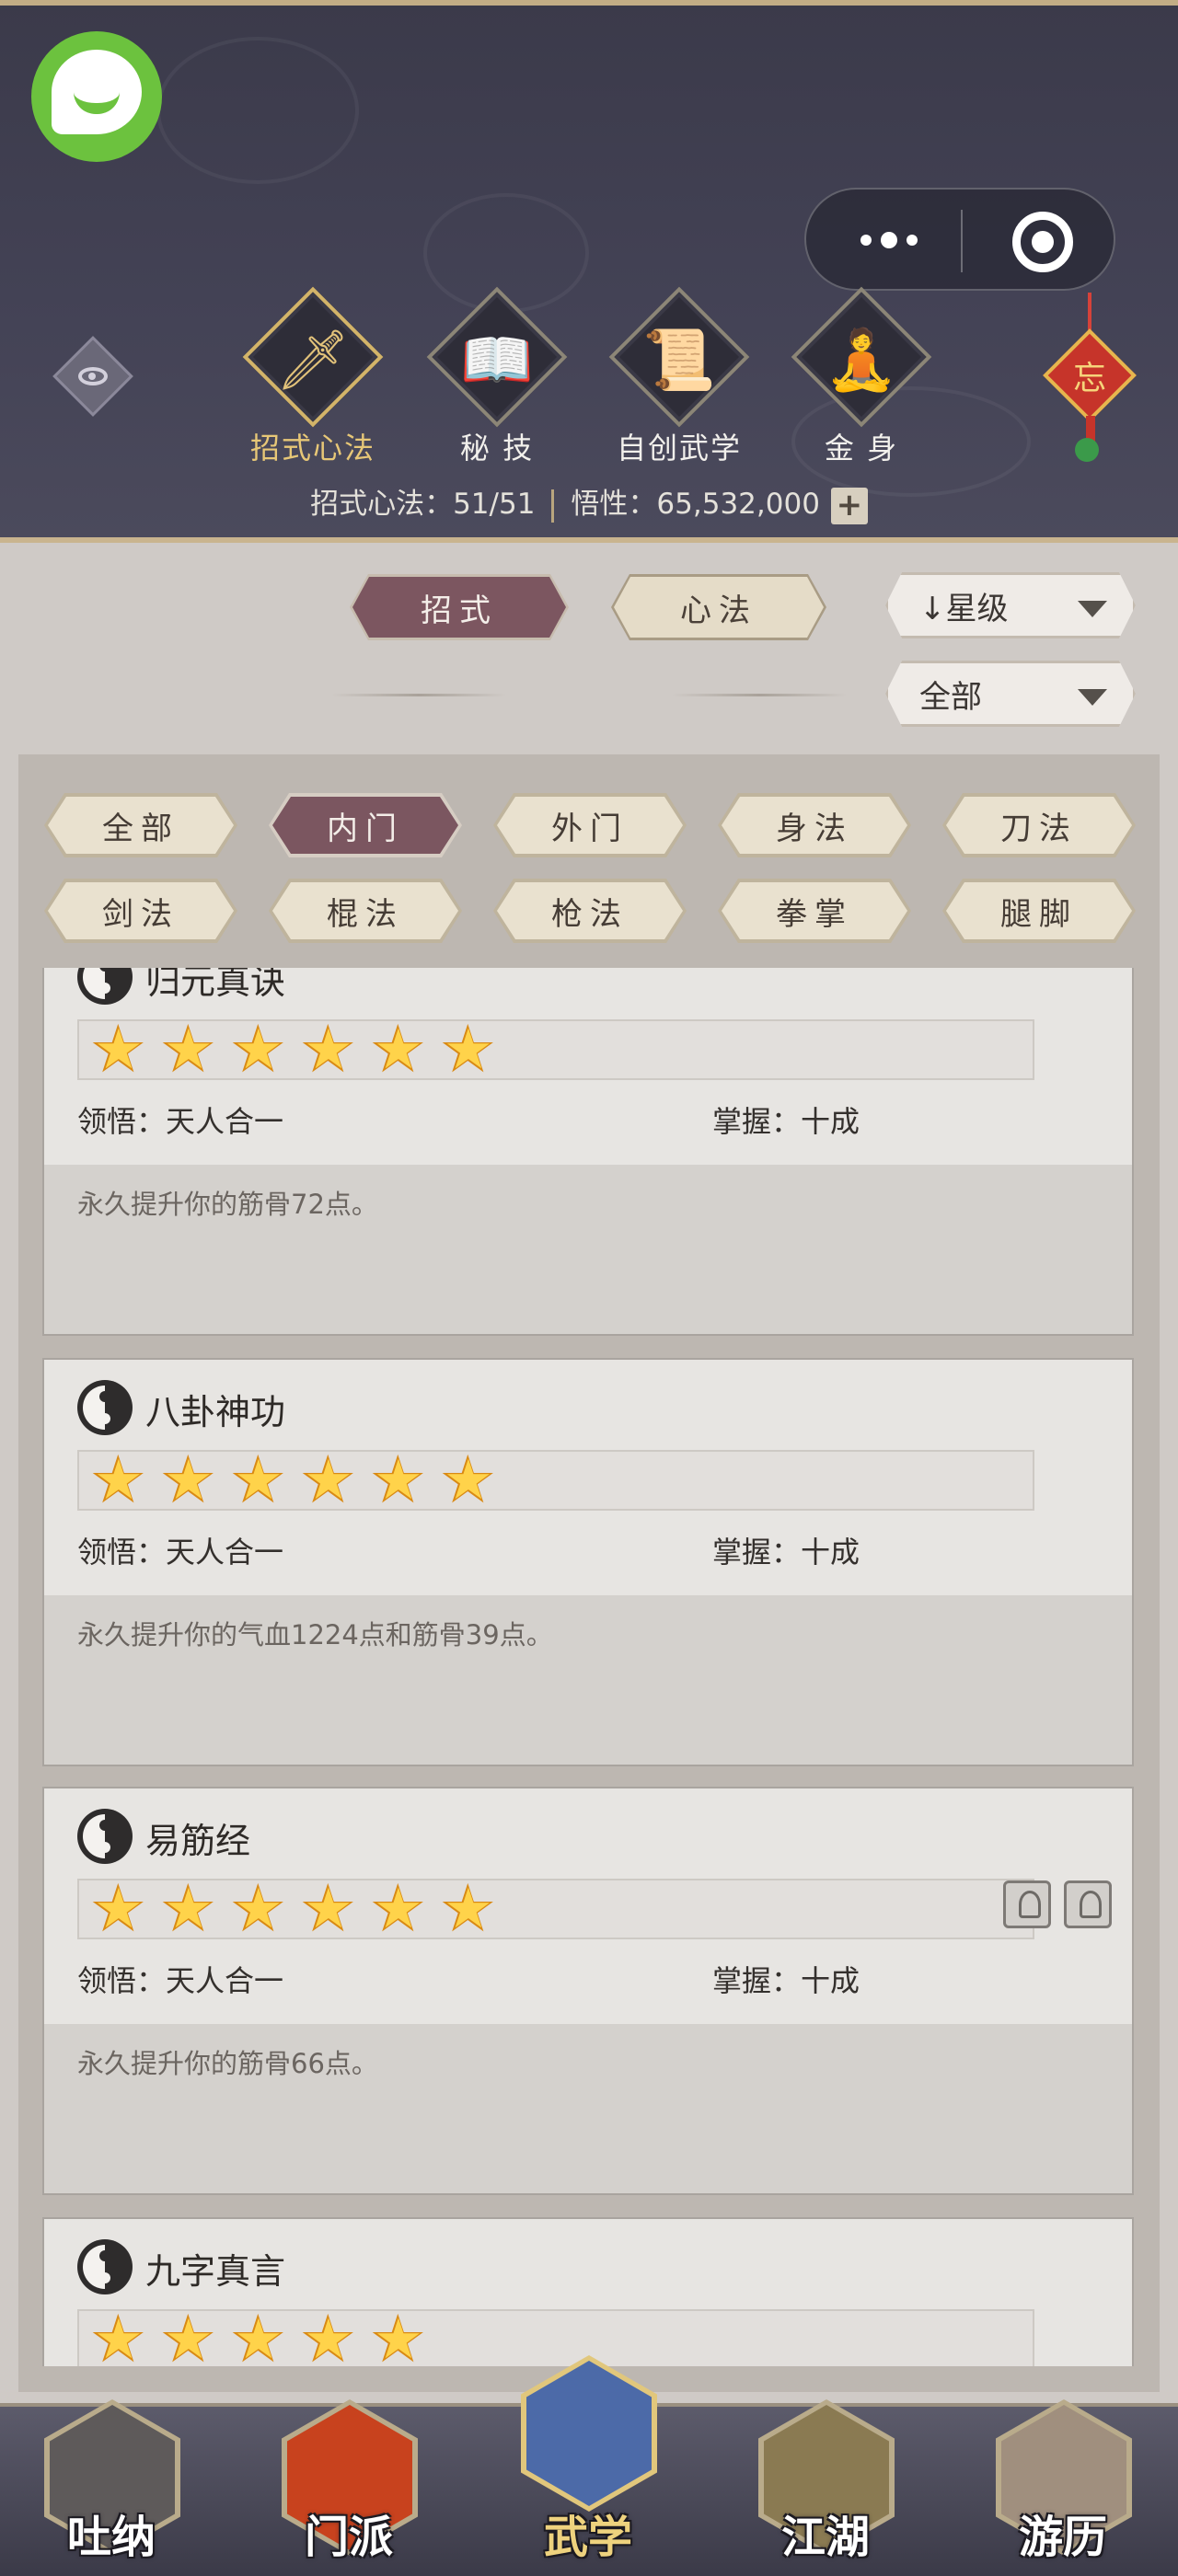 This screenshot has width=1178, height=2576. What do you see at coordinates (215, 1412) in the screenshot?
I see `skill-name: 八卦神功` at bounding box center [215, 1412].